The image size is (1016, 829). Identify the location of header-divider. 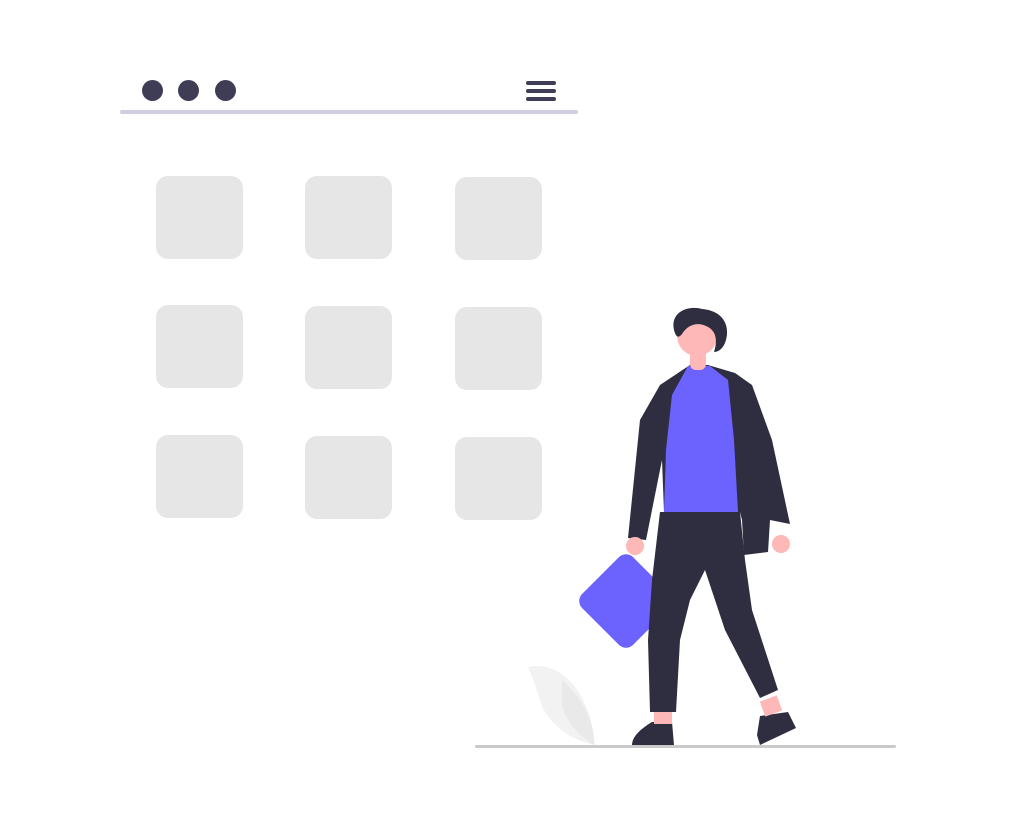
(349, 112).